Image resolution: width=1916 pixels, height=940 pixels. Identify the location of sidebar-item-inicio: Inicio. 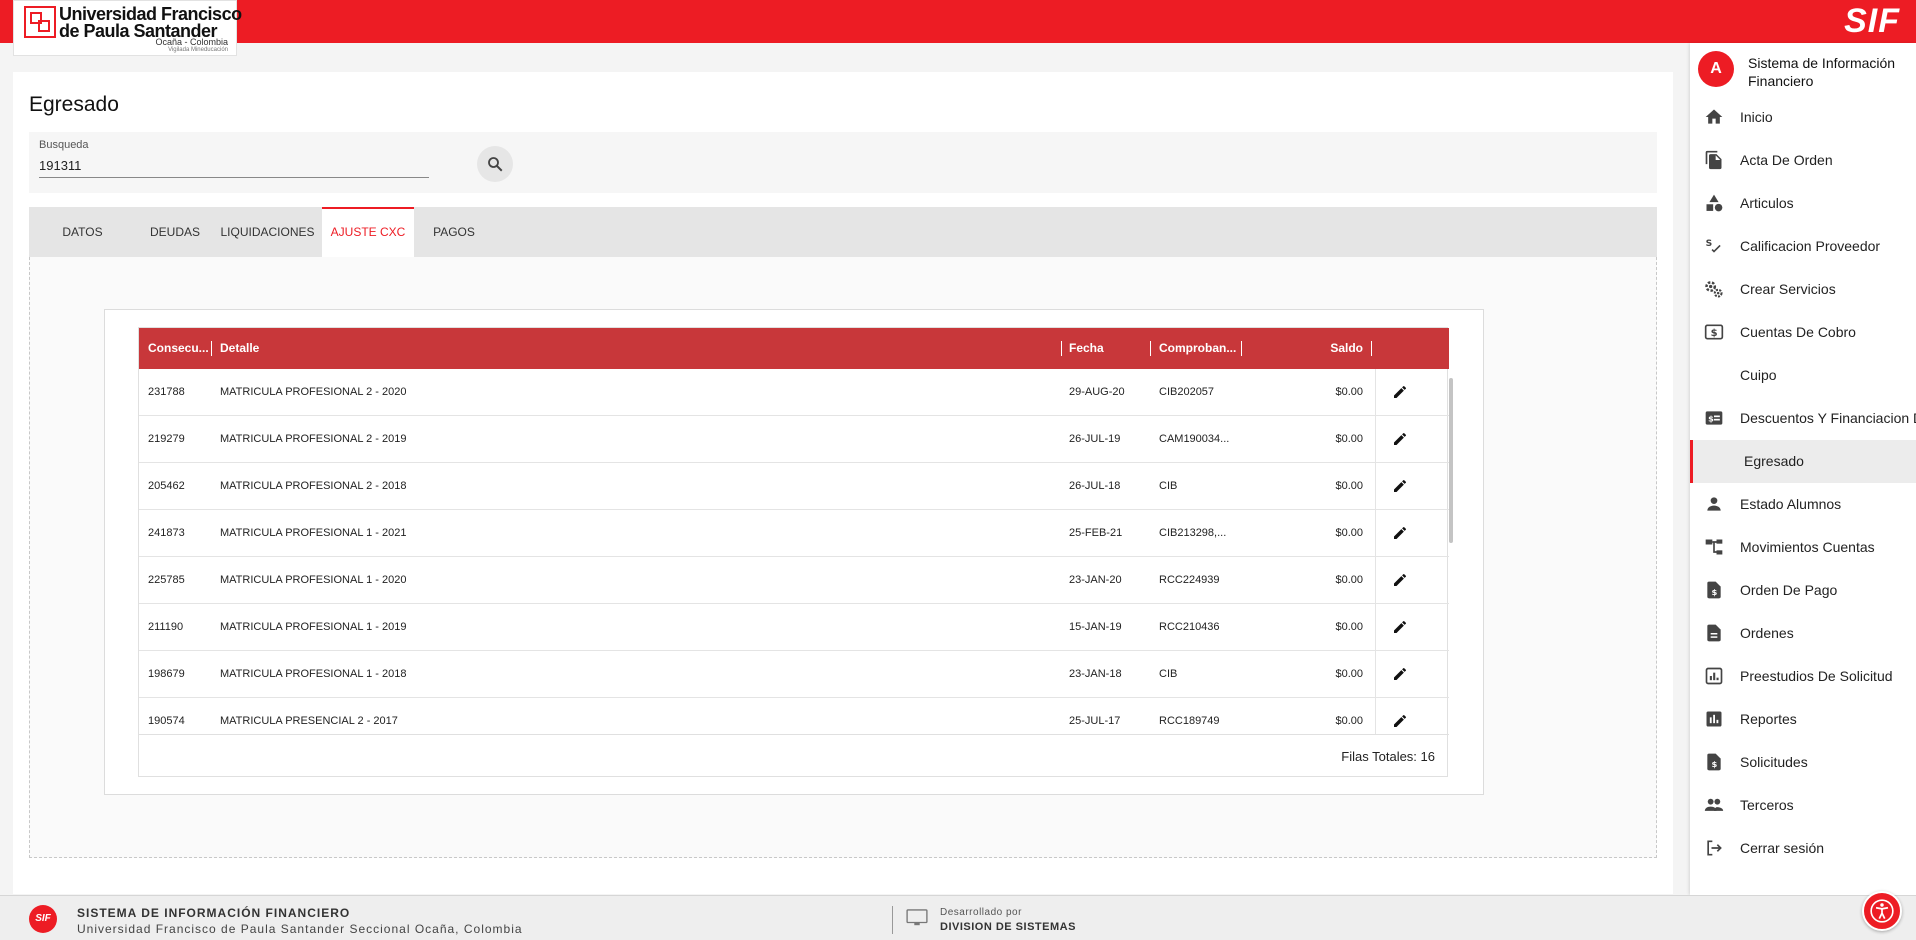
(1803, 117).